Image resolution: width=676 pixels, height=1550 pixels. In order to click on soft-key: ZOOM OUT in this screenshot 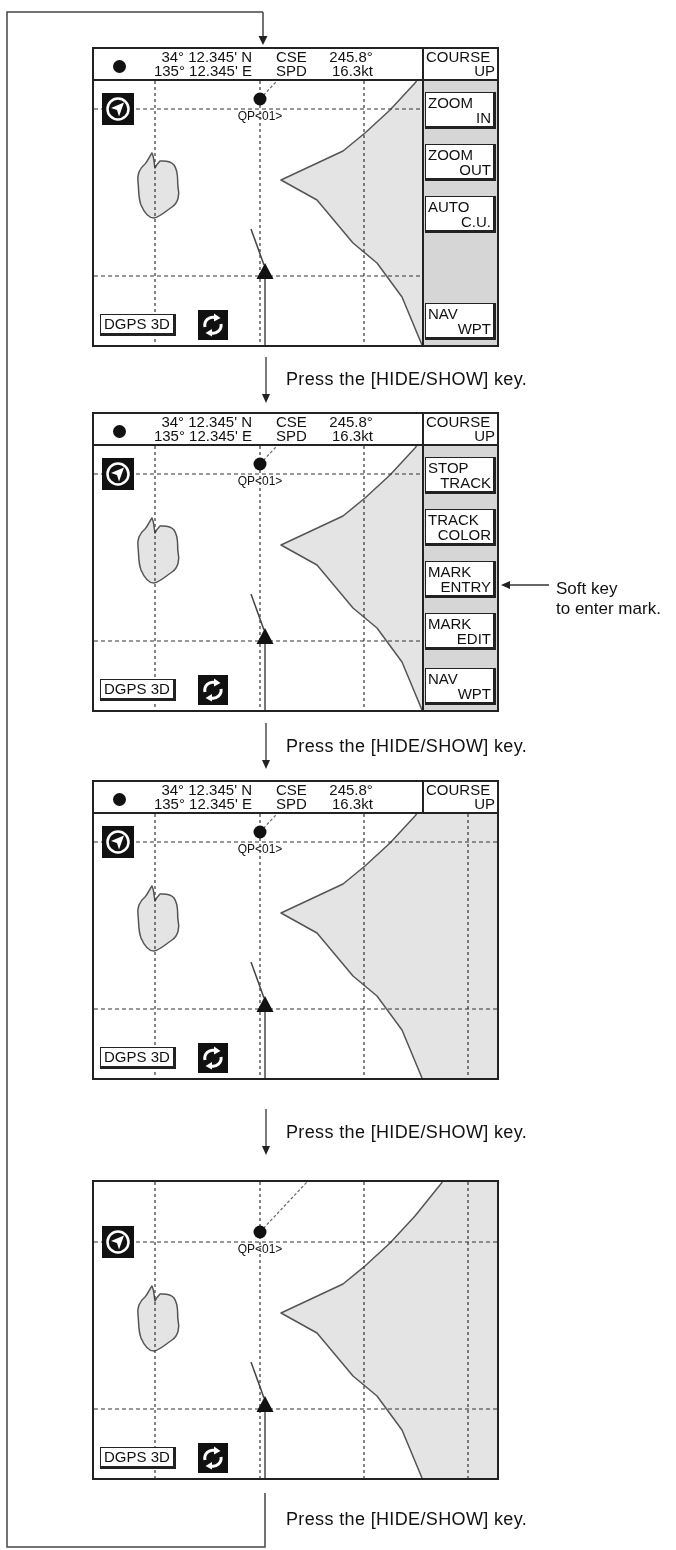, I will do `click(460, 162)`.